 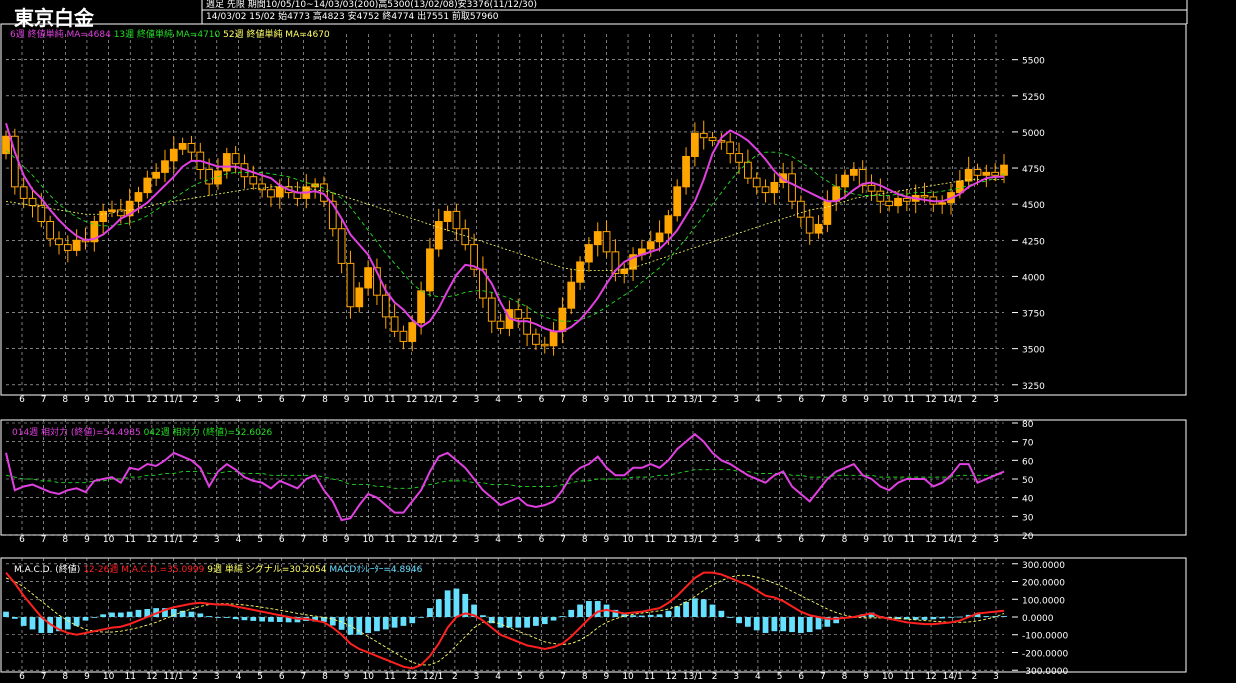 I want to click on y-tick-label: 80, so click(x=1028, y=425).